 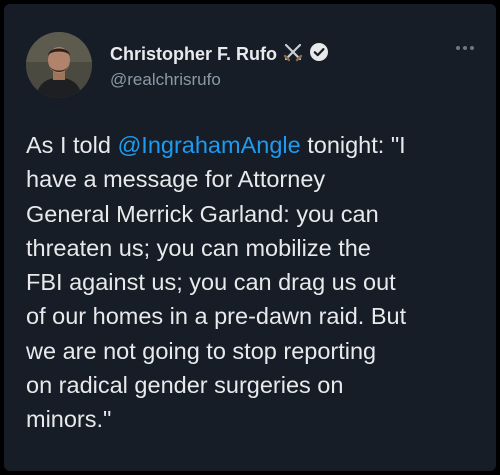 I want to click on author-name: Christopher F. Rufo, so click(x=193, y=54).